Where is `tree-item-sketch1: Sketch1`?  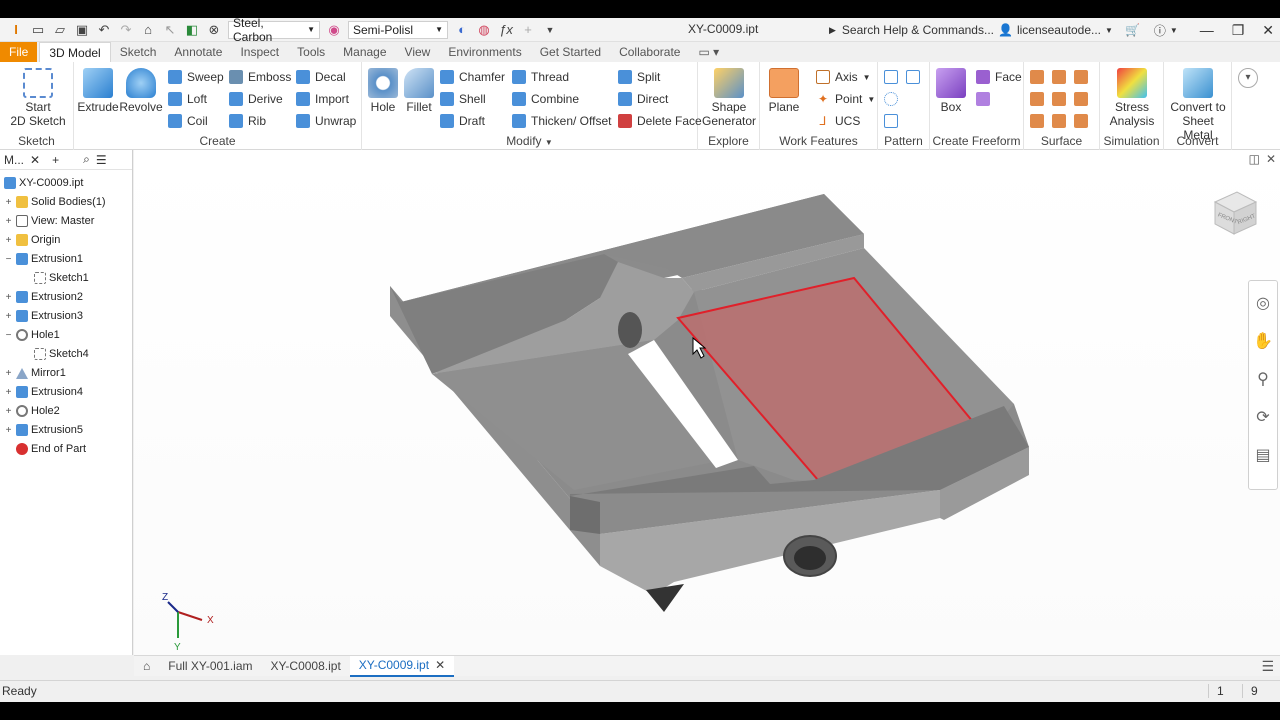 tree-item-sketch1: Sketch1 is located at coordinates (61, 278).